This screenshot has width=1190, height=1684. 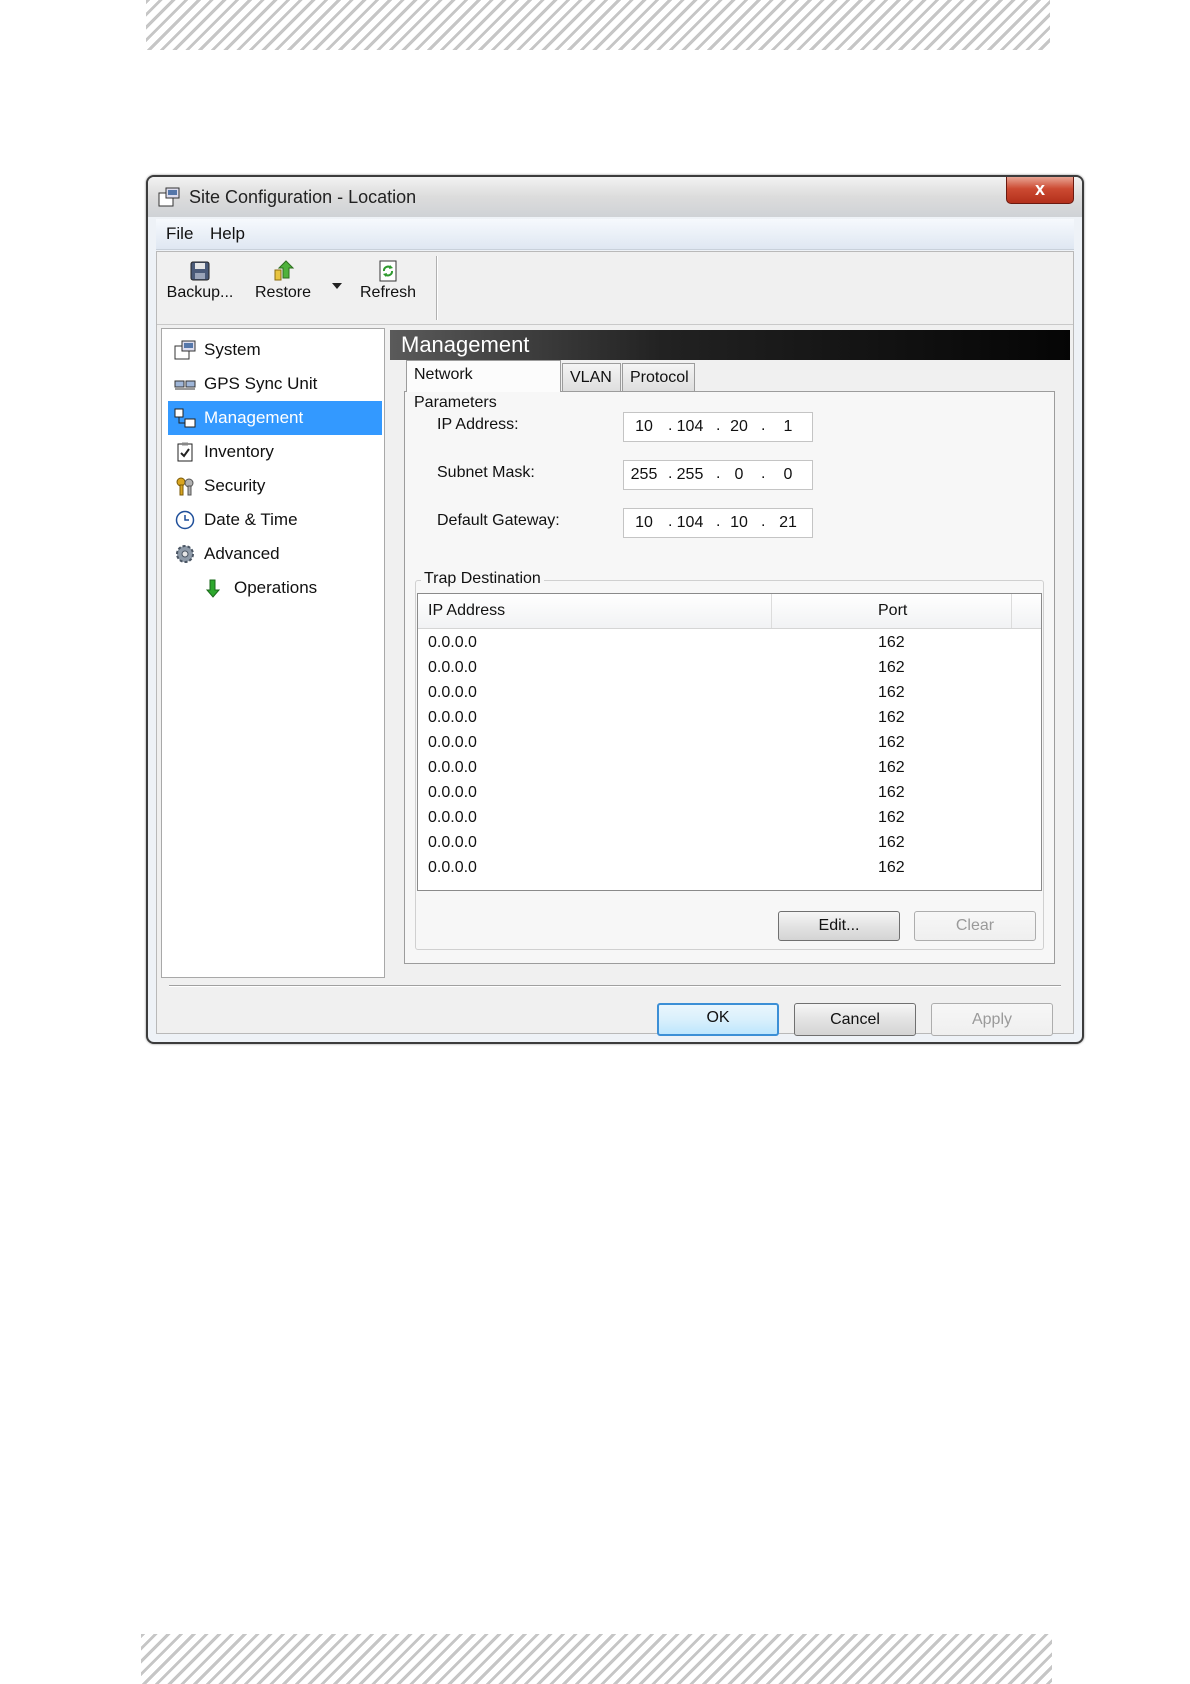 I want to click on menu-file: File, so click(x=179, y=234).